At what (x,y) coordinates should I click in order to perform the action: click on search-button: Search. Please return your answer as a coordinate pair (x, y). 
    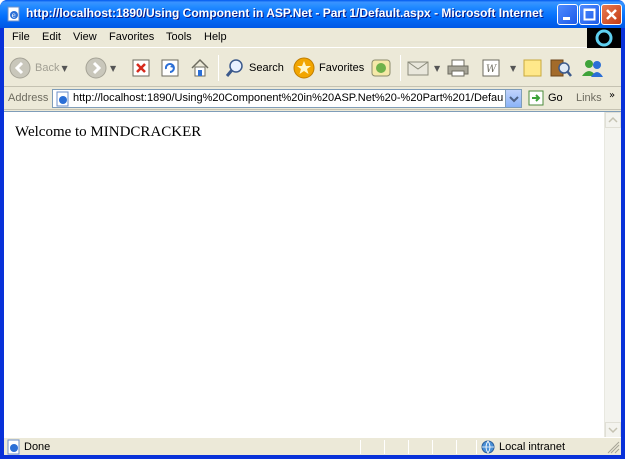
    Looking at the image, I should click on (254, 68).